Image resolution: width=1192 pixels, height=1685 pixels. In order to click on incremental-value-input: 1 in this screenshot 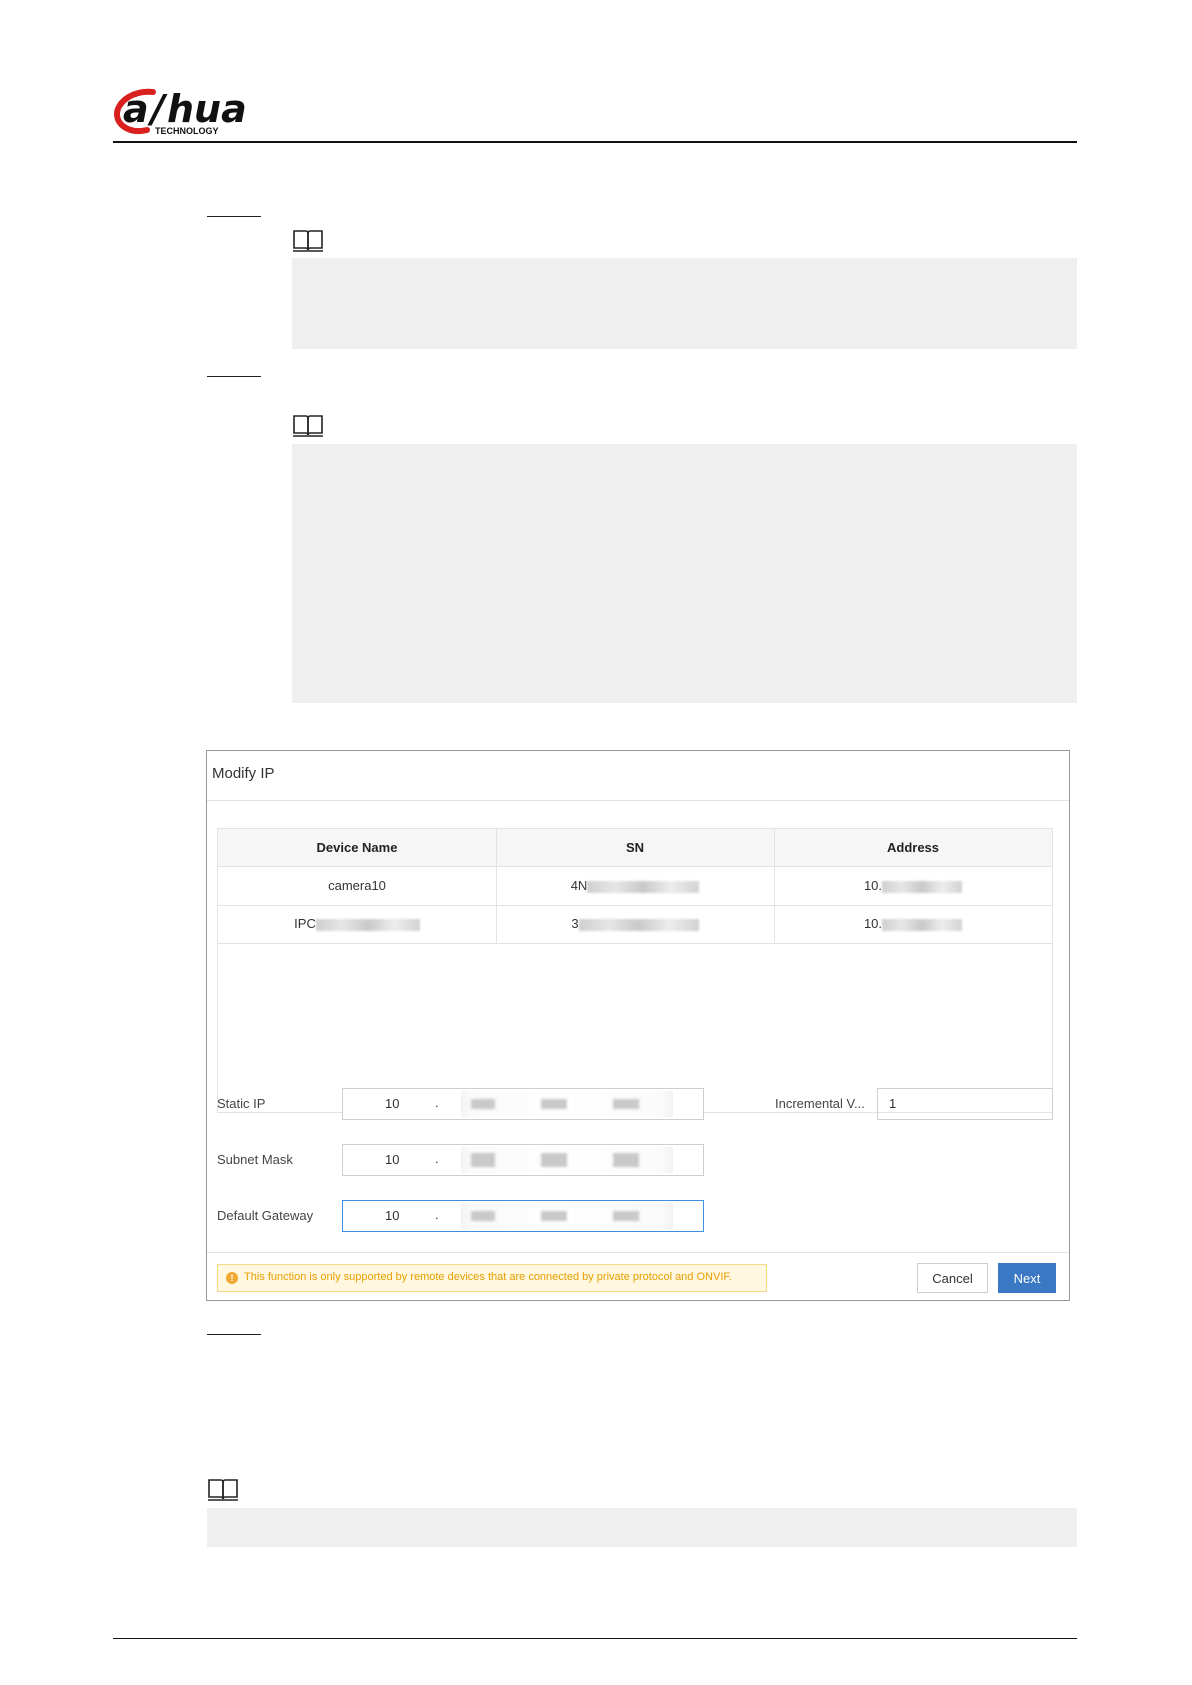, I will do `click(965, 1104)`.